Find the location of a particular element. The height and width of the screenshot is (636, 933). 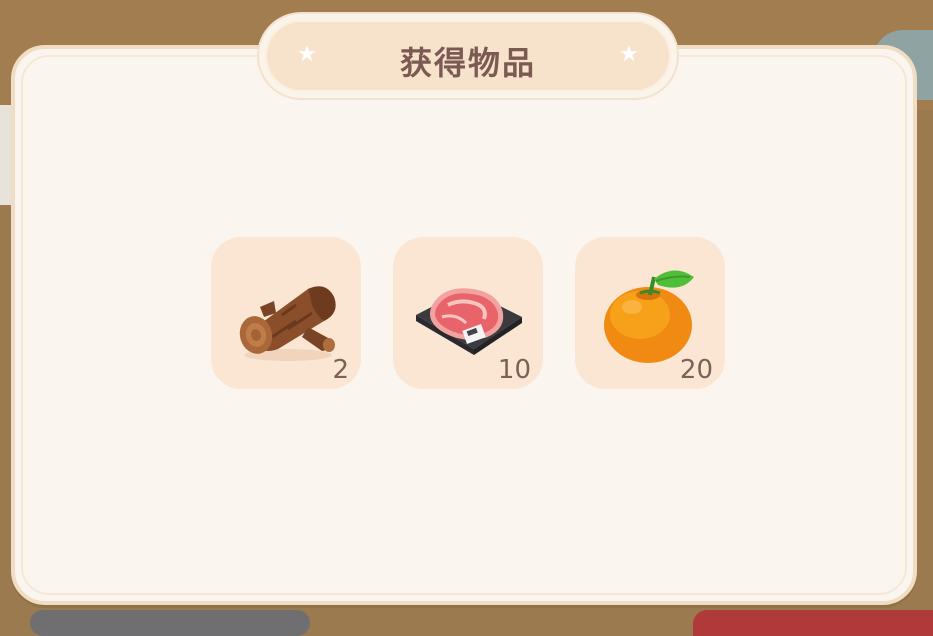

item-slot-orange: 20 is located at coordinates (650, 313).